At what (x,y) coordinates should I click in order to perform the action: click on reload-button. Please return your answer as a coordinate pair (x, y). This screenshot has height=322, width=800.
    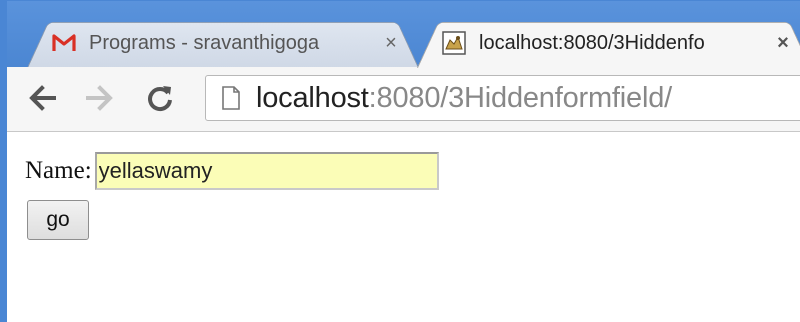
    Looking at the image, I should click on (160, 98).